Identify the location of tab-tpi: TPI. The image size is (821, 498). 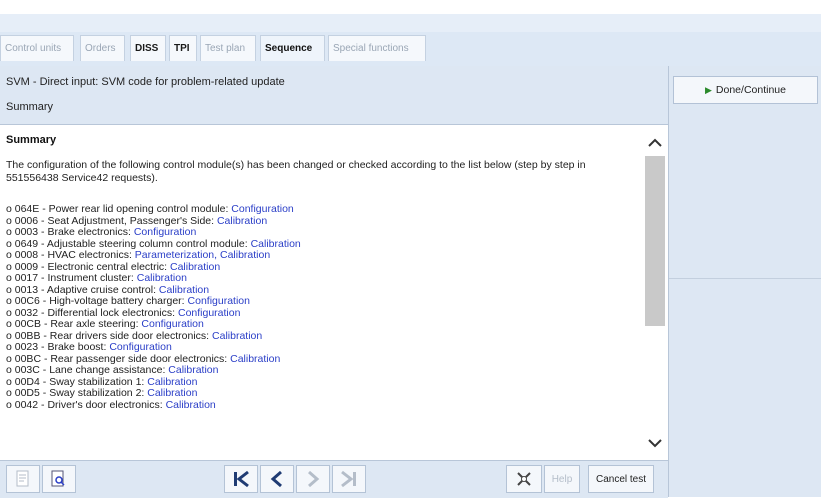
(183, 48).